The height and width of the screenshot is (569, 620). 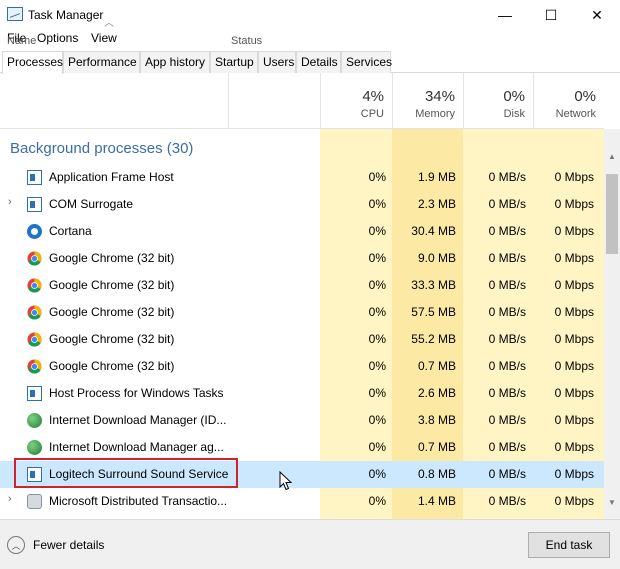 What do you see at coordinates (175, 62) in the screenshot?
I see `tab-app-history: App history` at bounding box center [175, 62].